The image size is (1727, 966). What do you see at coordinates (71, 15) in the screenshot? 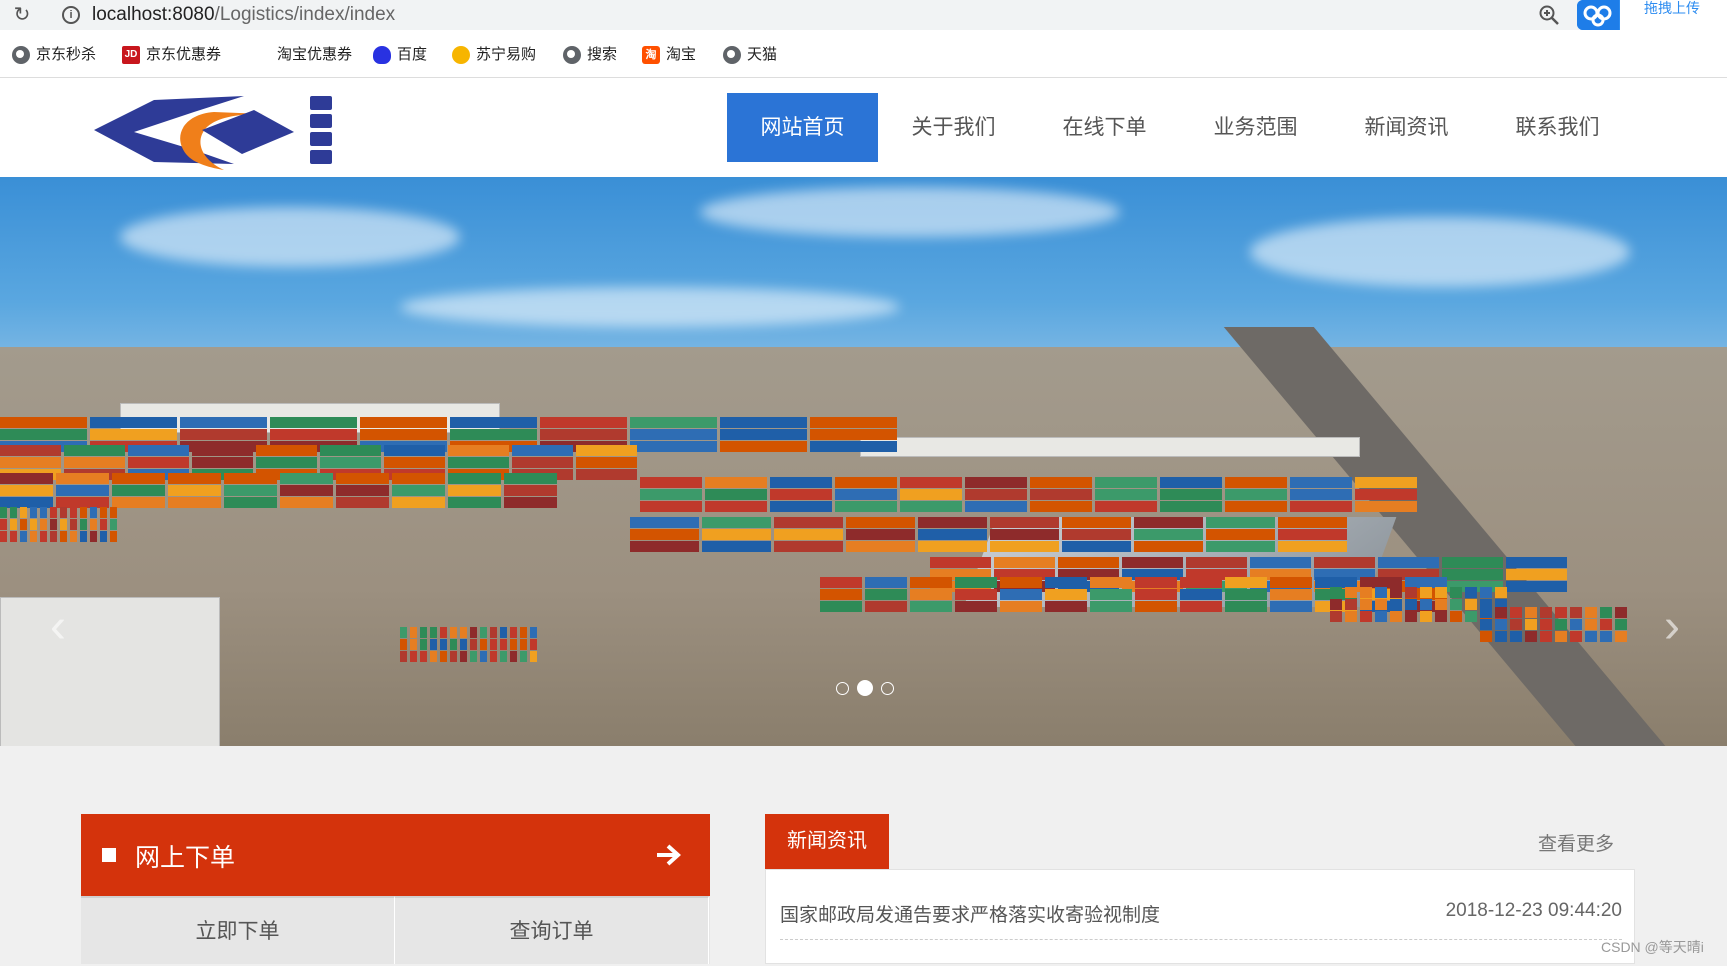
I see `site-info-icon: i` at bounding box center [71, 15].